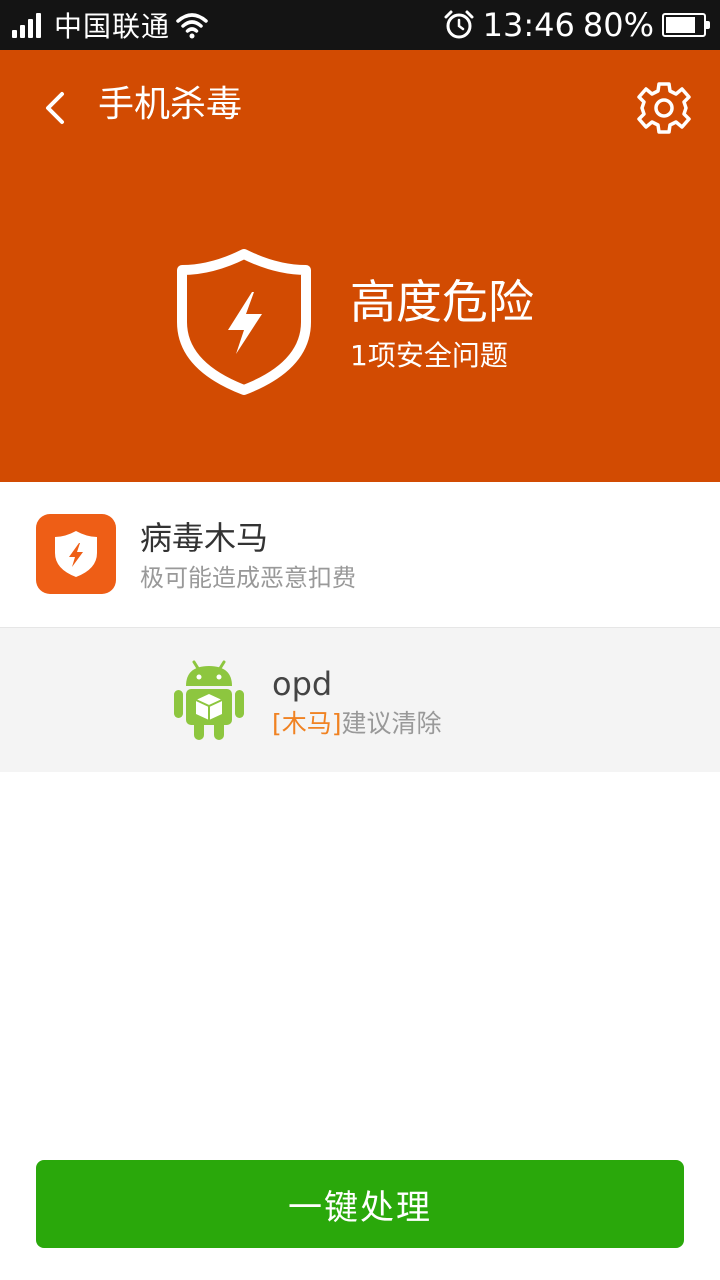 The height and width of the screenshot is (1280, 720). Describe the element at coordinates (664, 108) in the screenshot. I see `gear-icon` at that location.